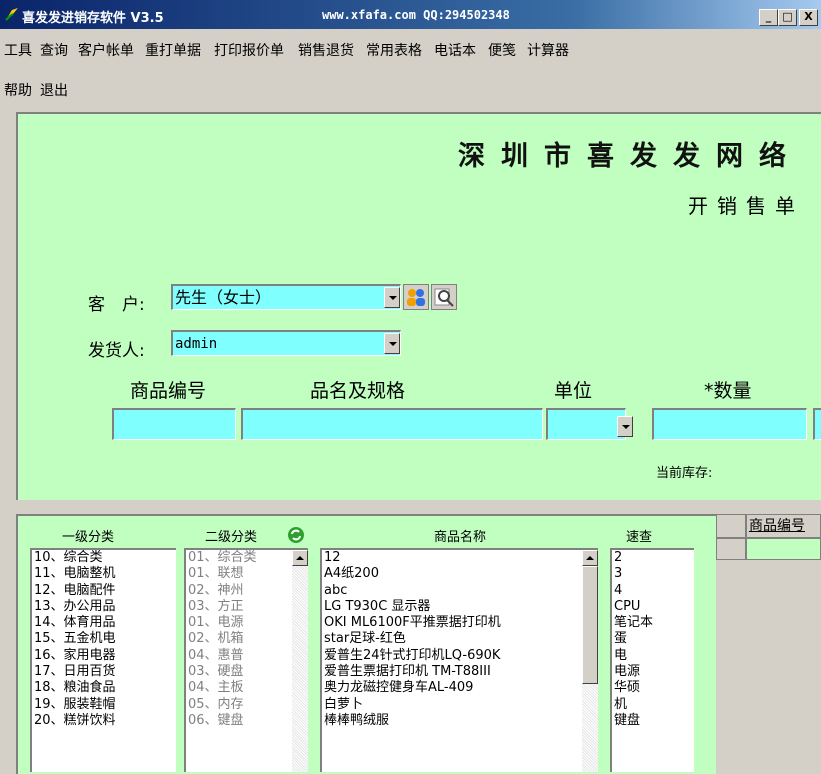 Image resolution: width=821 pixels, height=774 pixels. What do you see at coordinates (104, 672) in the screenshot?
I see `list-item: 17、日用百货` at bounding box center [104, 672].